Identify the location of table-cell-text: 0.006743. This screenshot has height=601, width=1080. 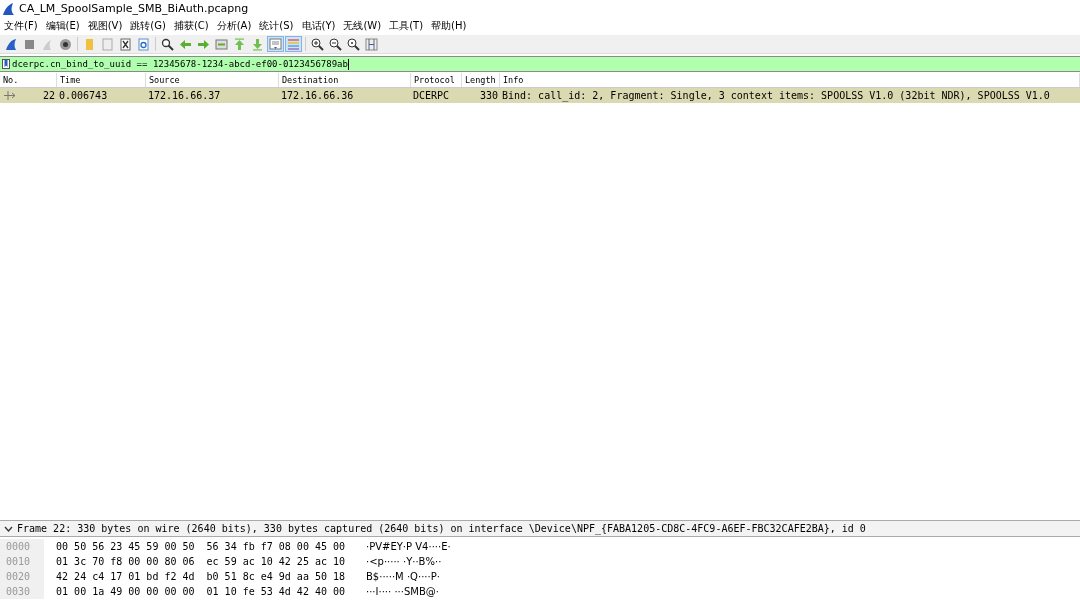
(83, 96).